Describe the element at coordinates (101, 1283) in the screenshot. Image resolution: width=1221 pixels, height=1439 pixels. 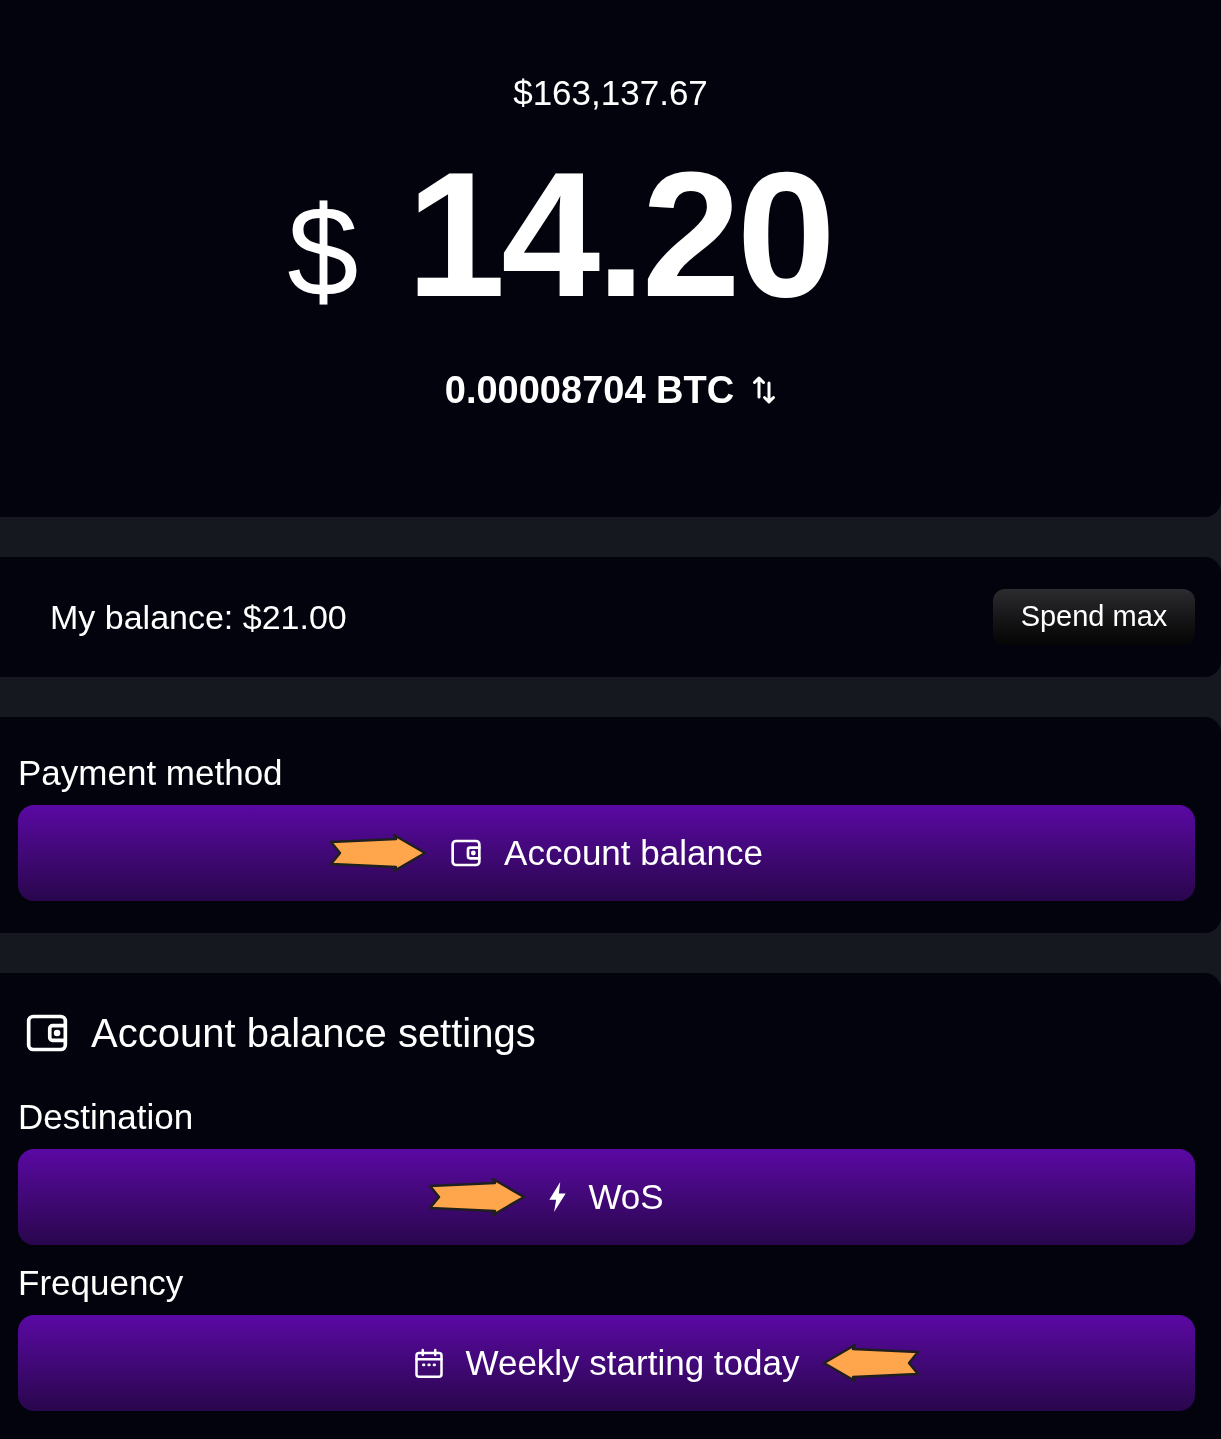
I see `field-label: Frequency` at that location.